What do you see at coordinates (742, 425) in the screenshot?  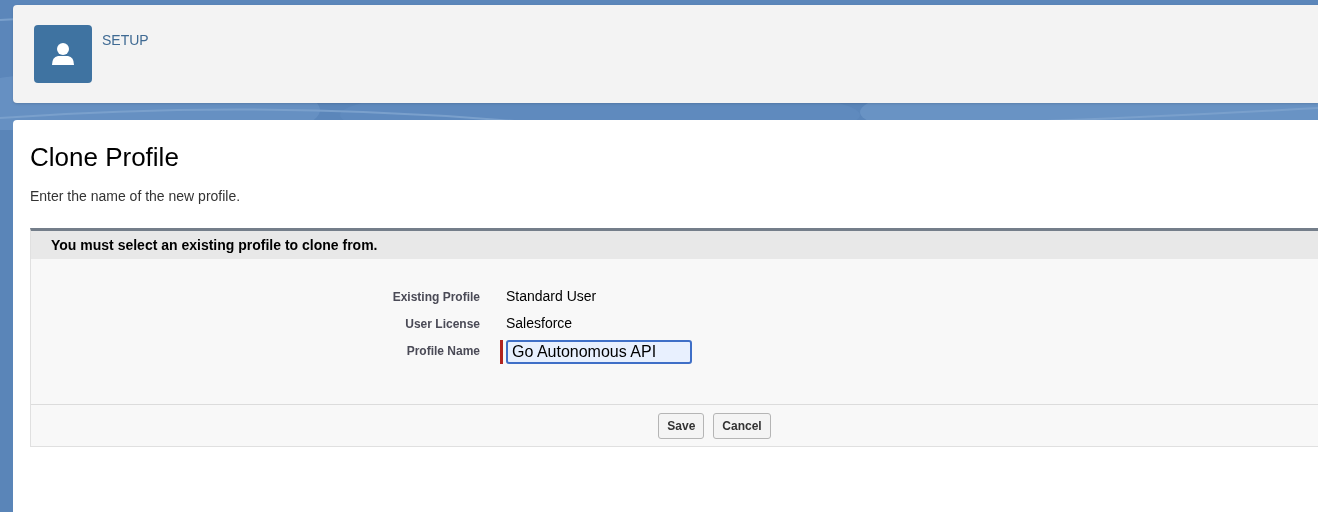 I see `cancel-button: Cancel` at bounding box center [742, 425].